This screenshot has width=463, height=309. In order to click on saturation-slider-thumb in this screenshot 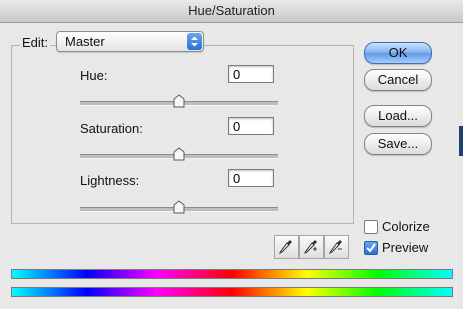, I will do `click(179, 154)`.